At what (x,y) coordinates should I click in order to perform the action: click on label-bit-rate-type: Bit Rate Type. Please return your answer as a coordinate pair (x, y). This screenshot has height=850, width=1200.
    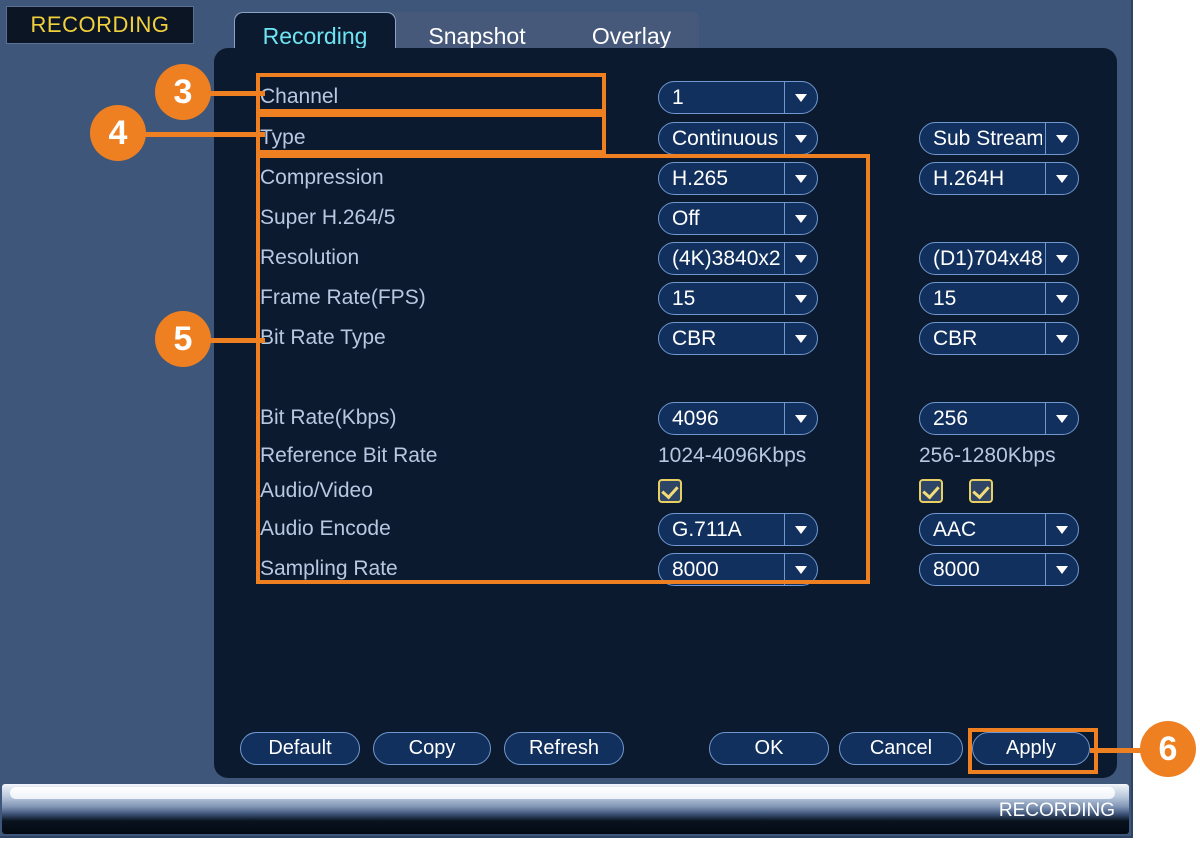
    Looking at the image, I should click on (323, 337).